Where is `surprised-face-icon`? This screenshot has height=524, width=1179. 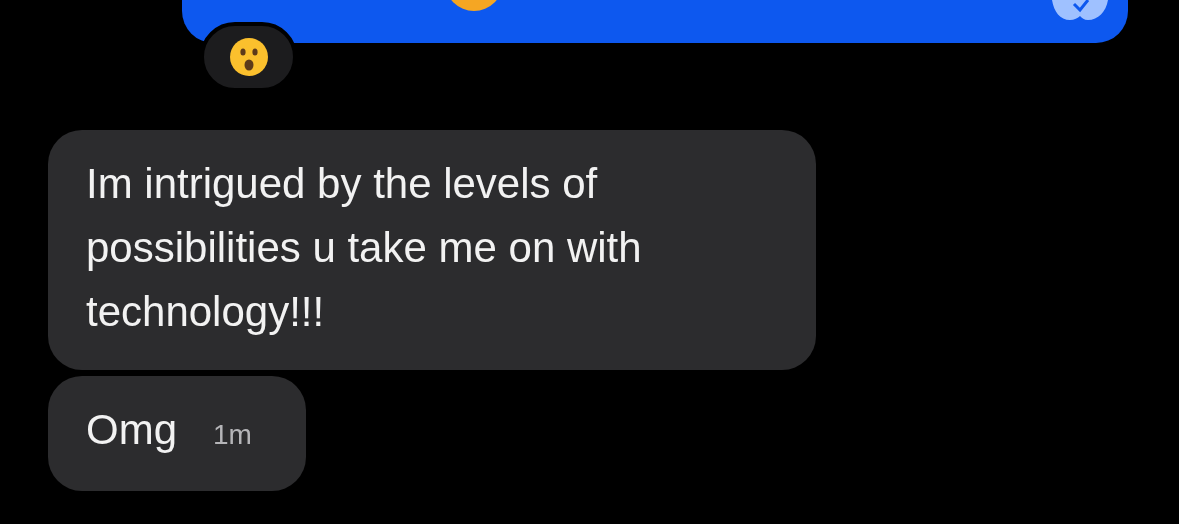
surprised-face-icon is located at coordinates (248, 57).